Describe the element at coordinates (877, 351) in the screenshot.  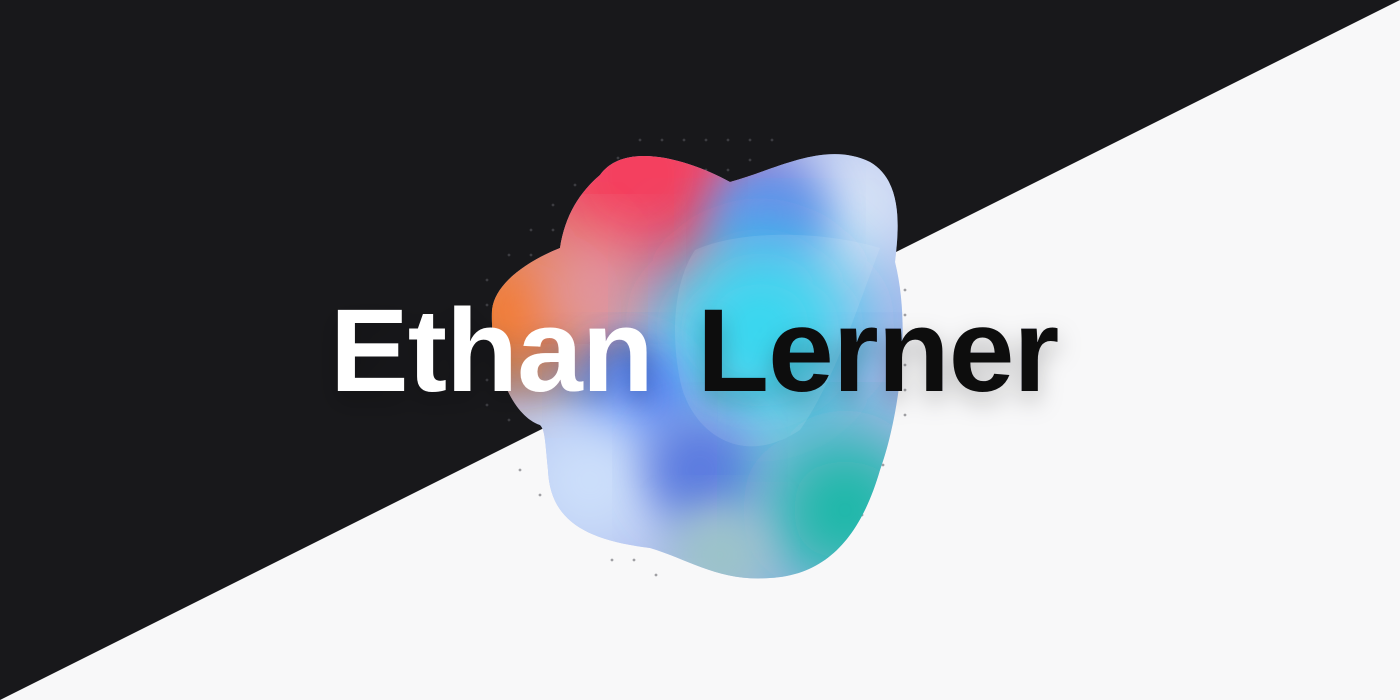
I see `last-name: Lerner` at that location.